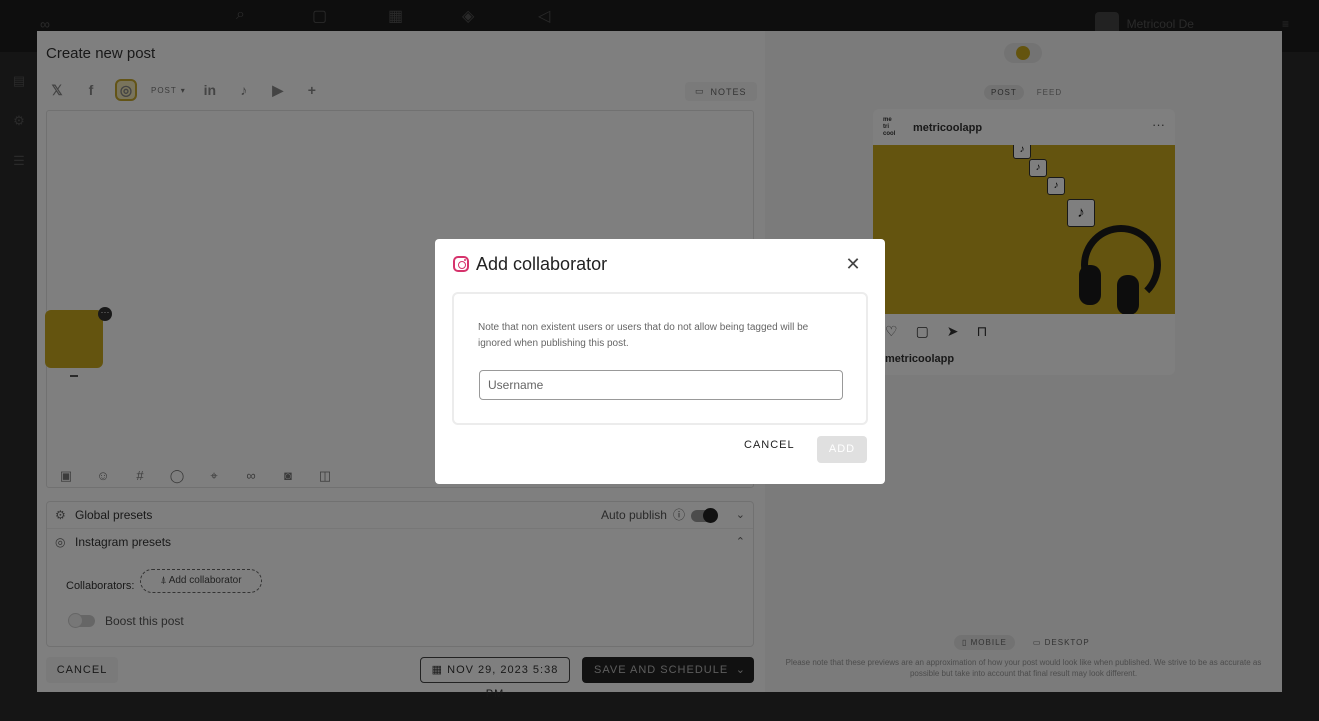 The height and width of the screenshot is (721, 1319). What do you see at coordinates (842, 449) in the screenshot?
I see `add-button: ADD` at bounding box center [842, 449].